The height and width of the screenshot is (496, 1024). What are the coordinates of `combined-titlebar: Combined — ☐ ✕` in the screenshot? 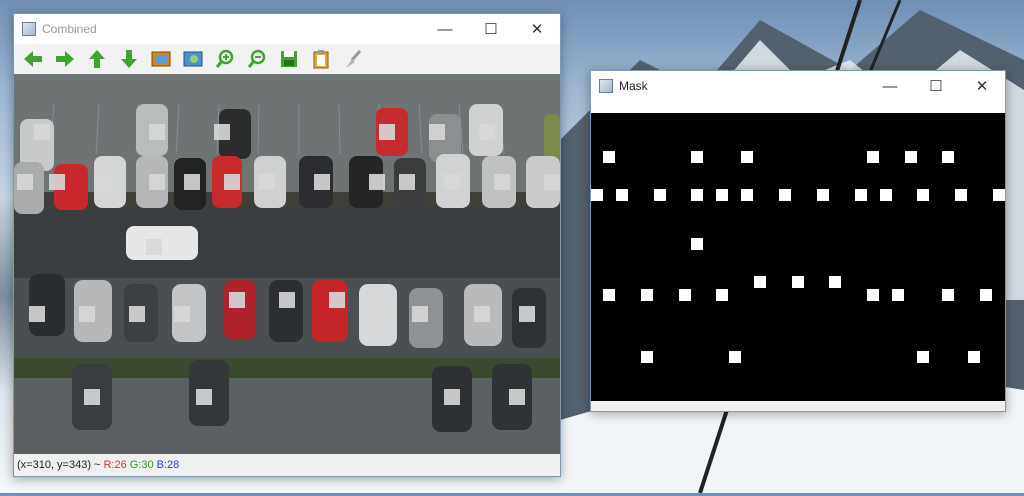 It's located at (287, 29).